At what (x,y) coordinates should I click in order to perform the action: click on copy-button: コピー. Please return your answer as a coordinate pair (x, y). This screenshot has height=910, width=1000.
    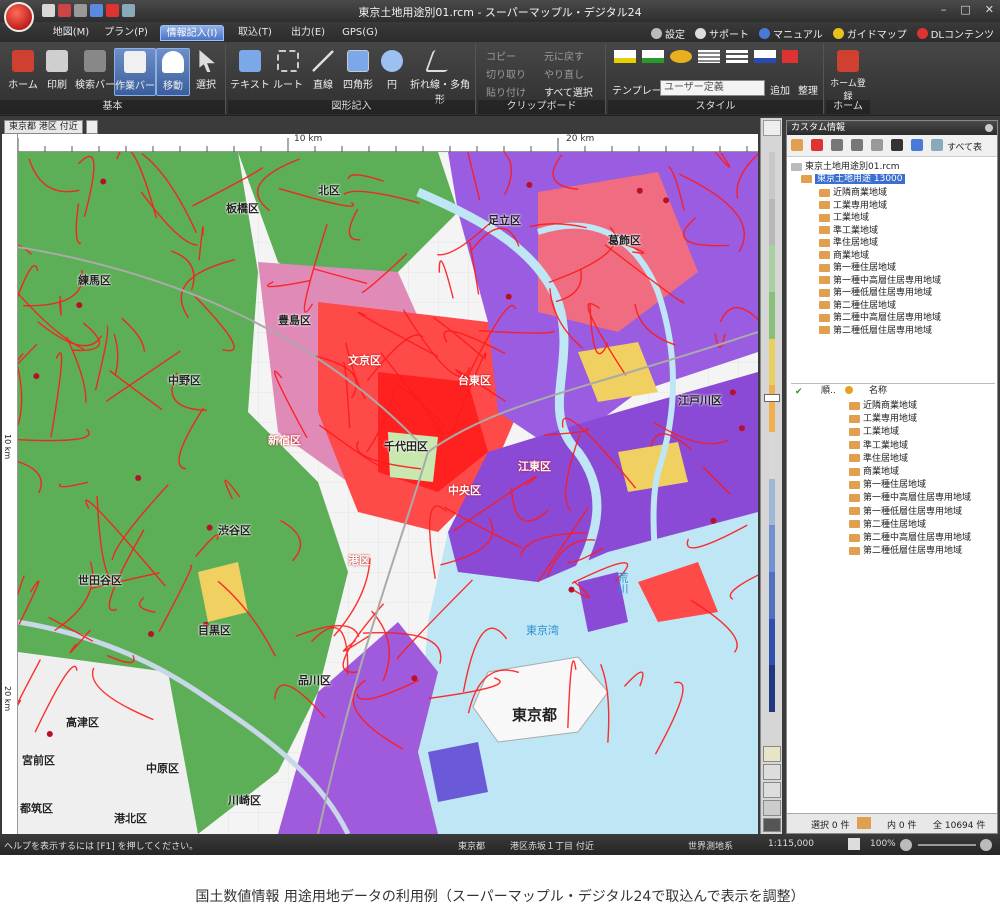
    Looking at the image, I should click on (501, 55).